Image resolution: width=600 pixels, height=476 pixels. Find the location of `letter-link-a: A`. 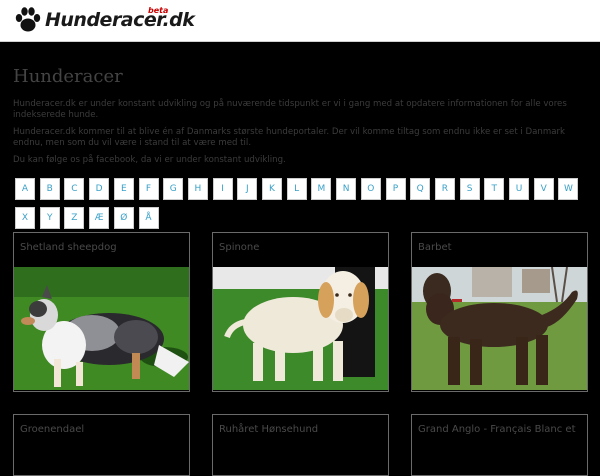

letter-link-a: A is located at coordinates (25, 189).